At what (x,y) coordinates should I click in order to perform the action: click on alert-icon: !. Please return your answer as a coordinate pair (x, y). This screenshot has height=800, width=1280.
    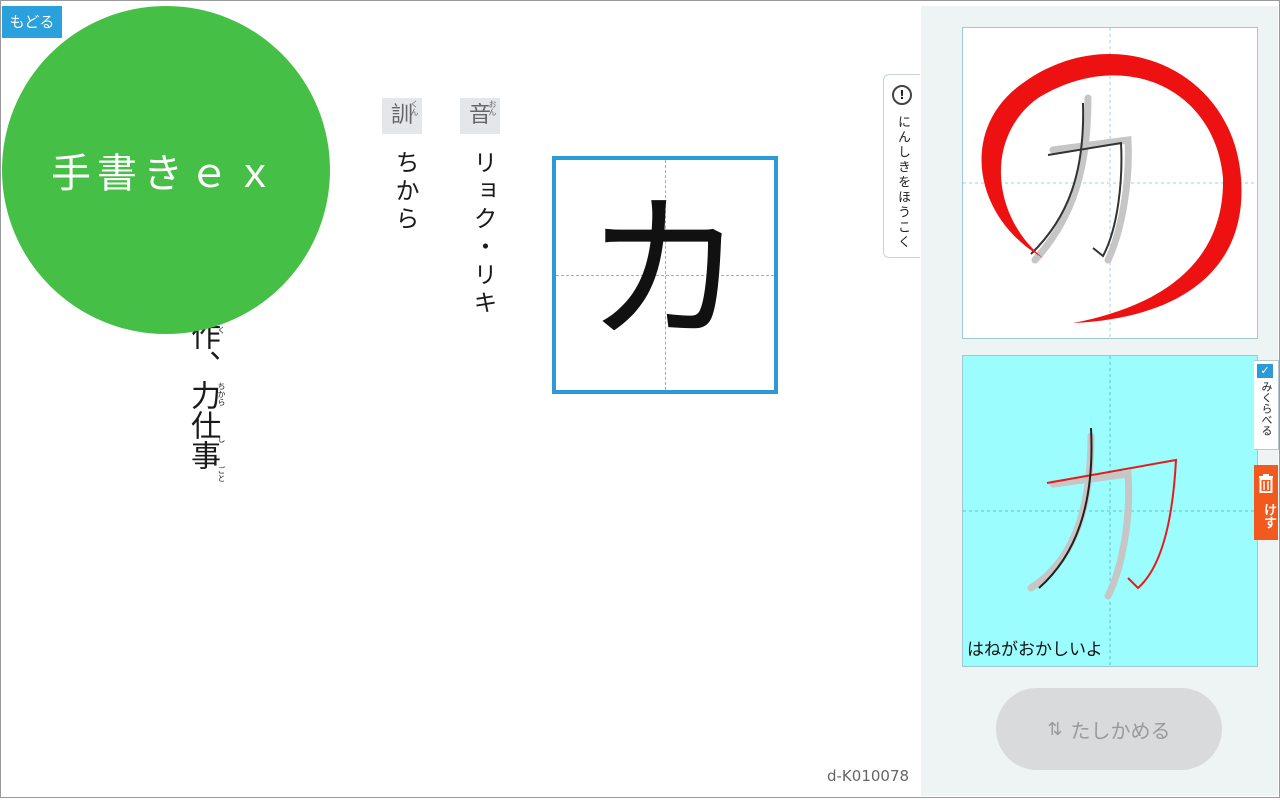
    Looking at the image, I should click on (902, 95).